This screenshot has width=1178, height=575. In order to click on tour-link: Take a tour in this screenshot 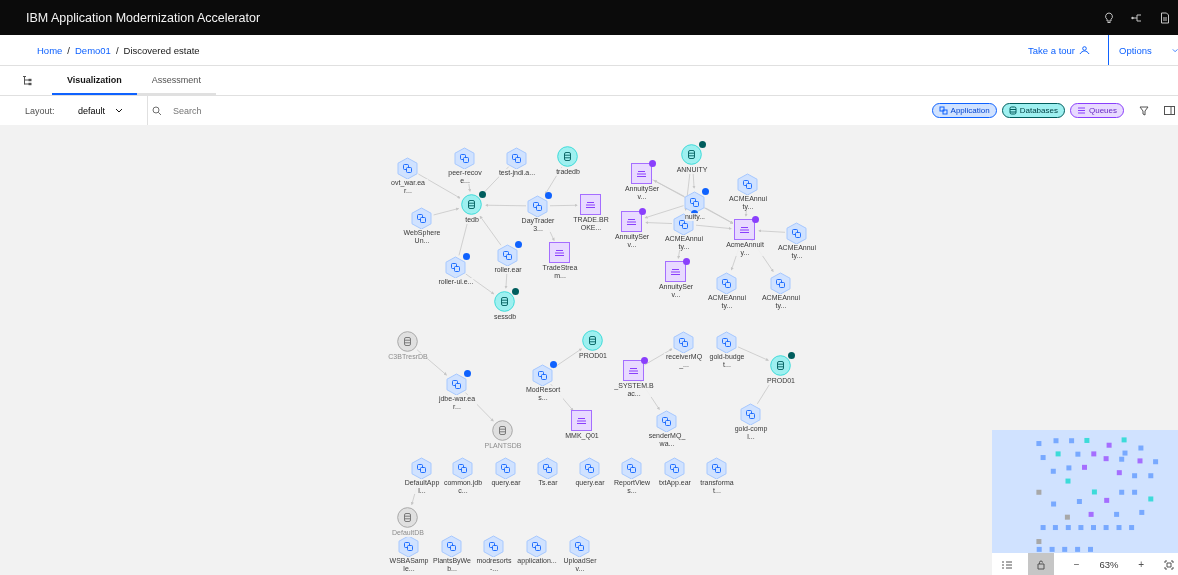, I will do `click(1059, 50)`.